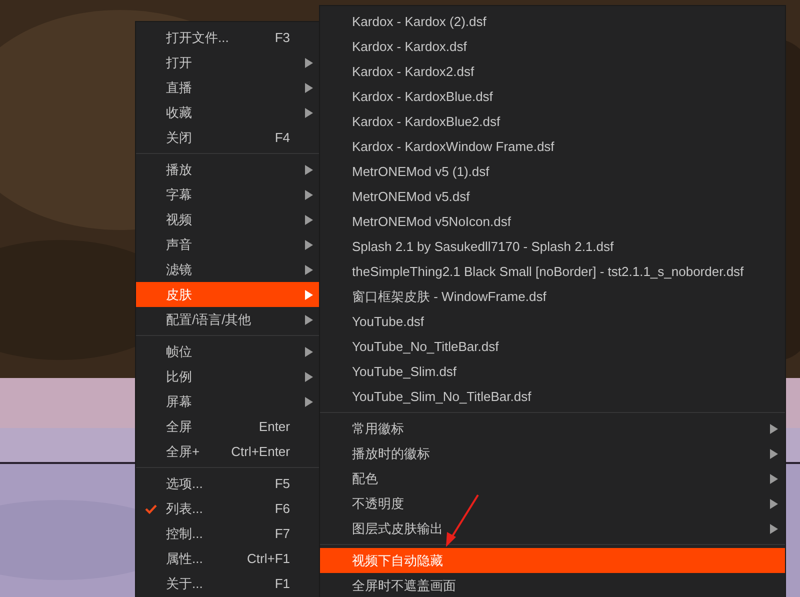  What do you see at coordinates (552, 296) in the screenshot?
I see `menu-item: 窗口框架皮肤 - WindowFrame.dsf` at bounding box center [552, 296].